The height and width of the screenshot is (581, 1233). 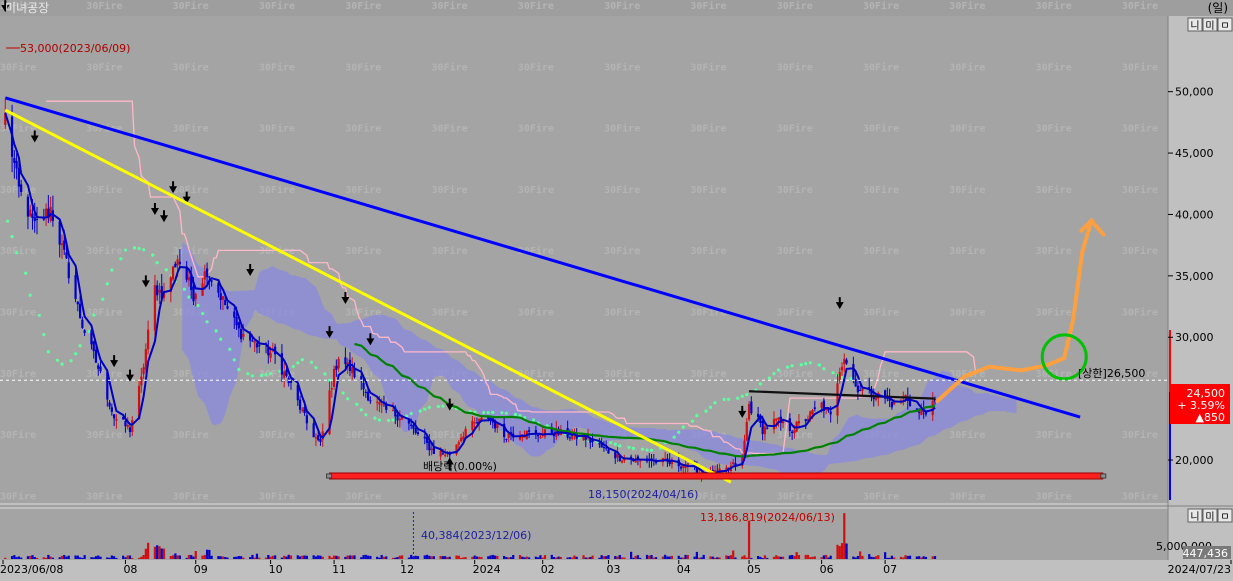 I want to click on volume-panel, so click(x=584, y=534).